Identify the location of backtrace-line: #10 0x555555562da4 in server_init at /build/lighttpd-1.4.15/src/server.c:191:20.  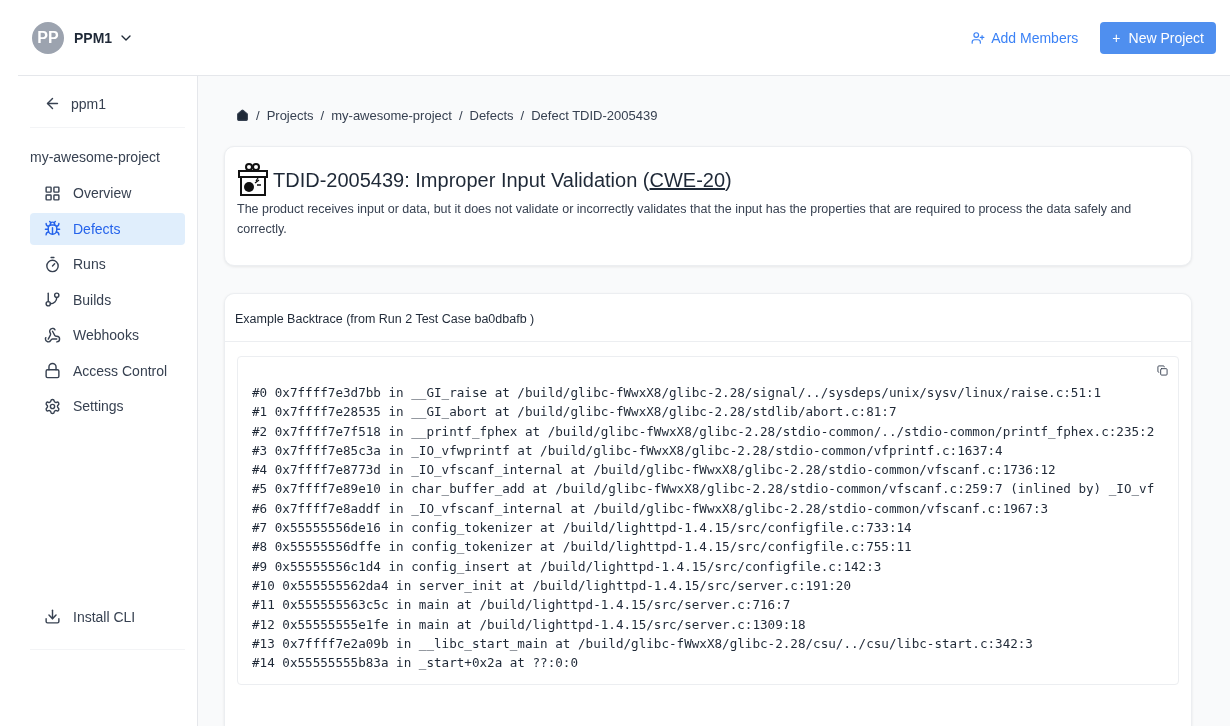
(552, 585).